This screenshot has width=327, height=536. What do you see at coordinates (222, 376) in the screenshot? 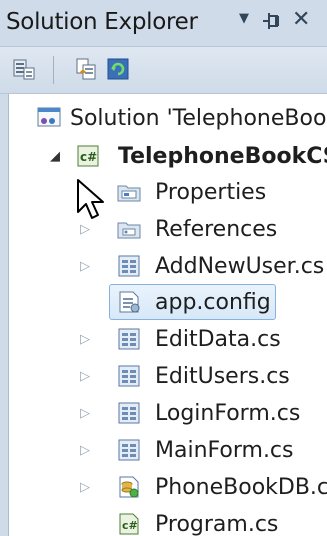
I see `tree-item-label: EditUsers.cs` at bounding box center [222, 376].